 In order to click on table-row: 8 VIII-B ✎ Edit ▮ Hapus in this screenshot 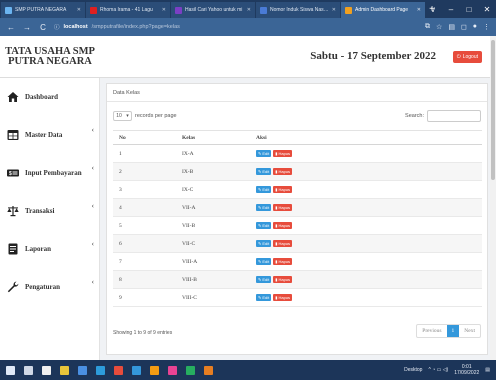, I will do `click(297, 279)`.